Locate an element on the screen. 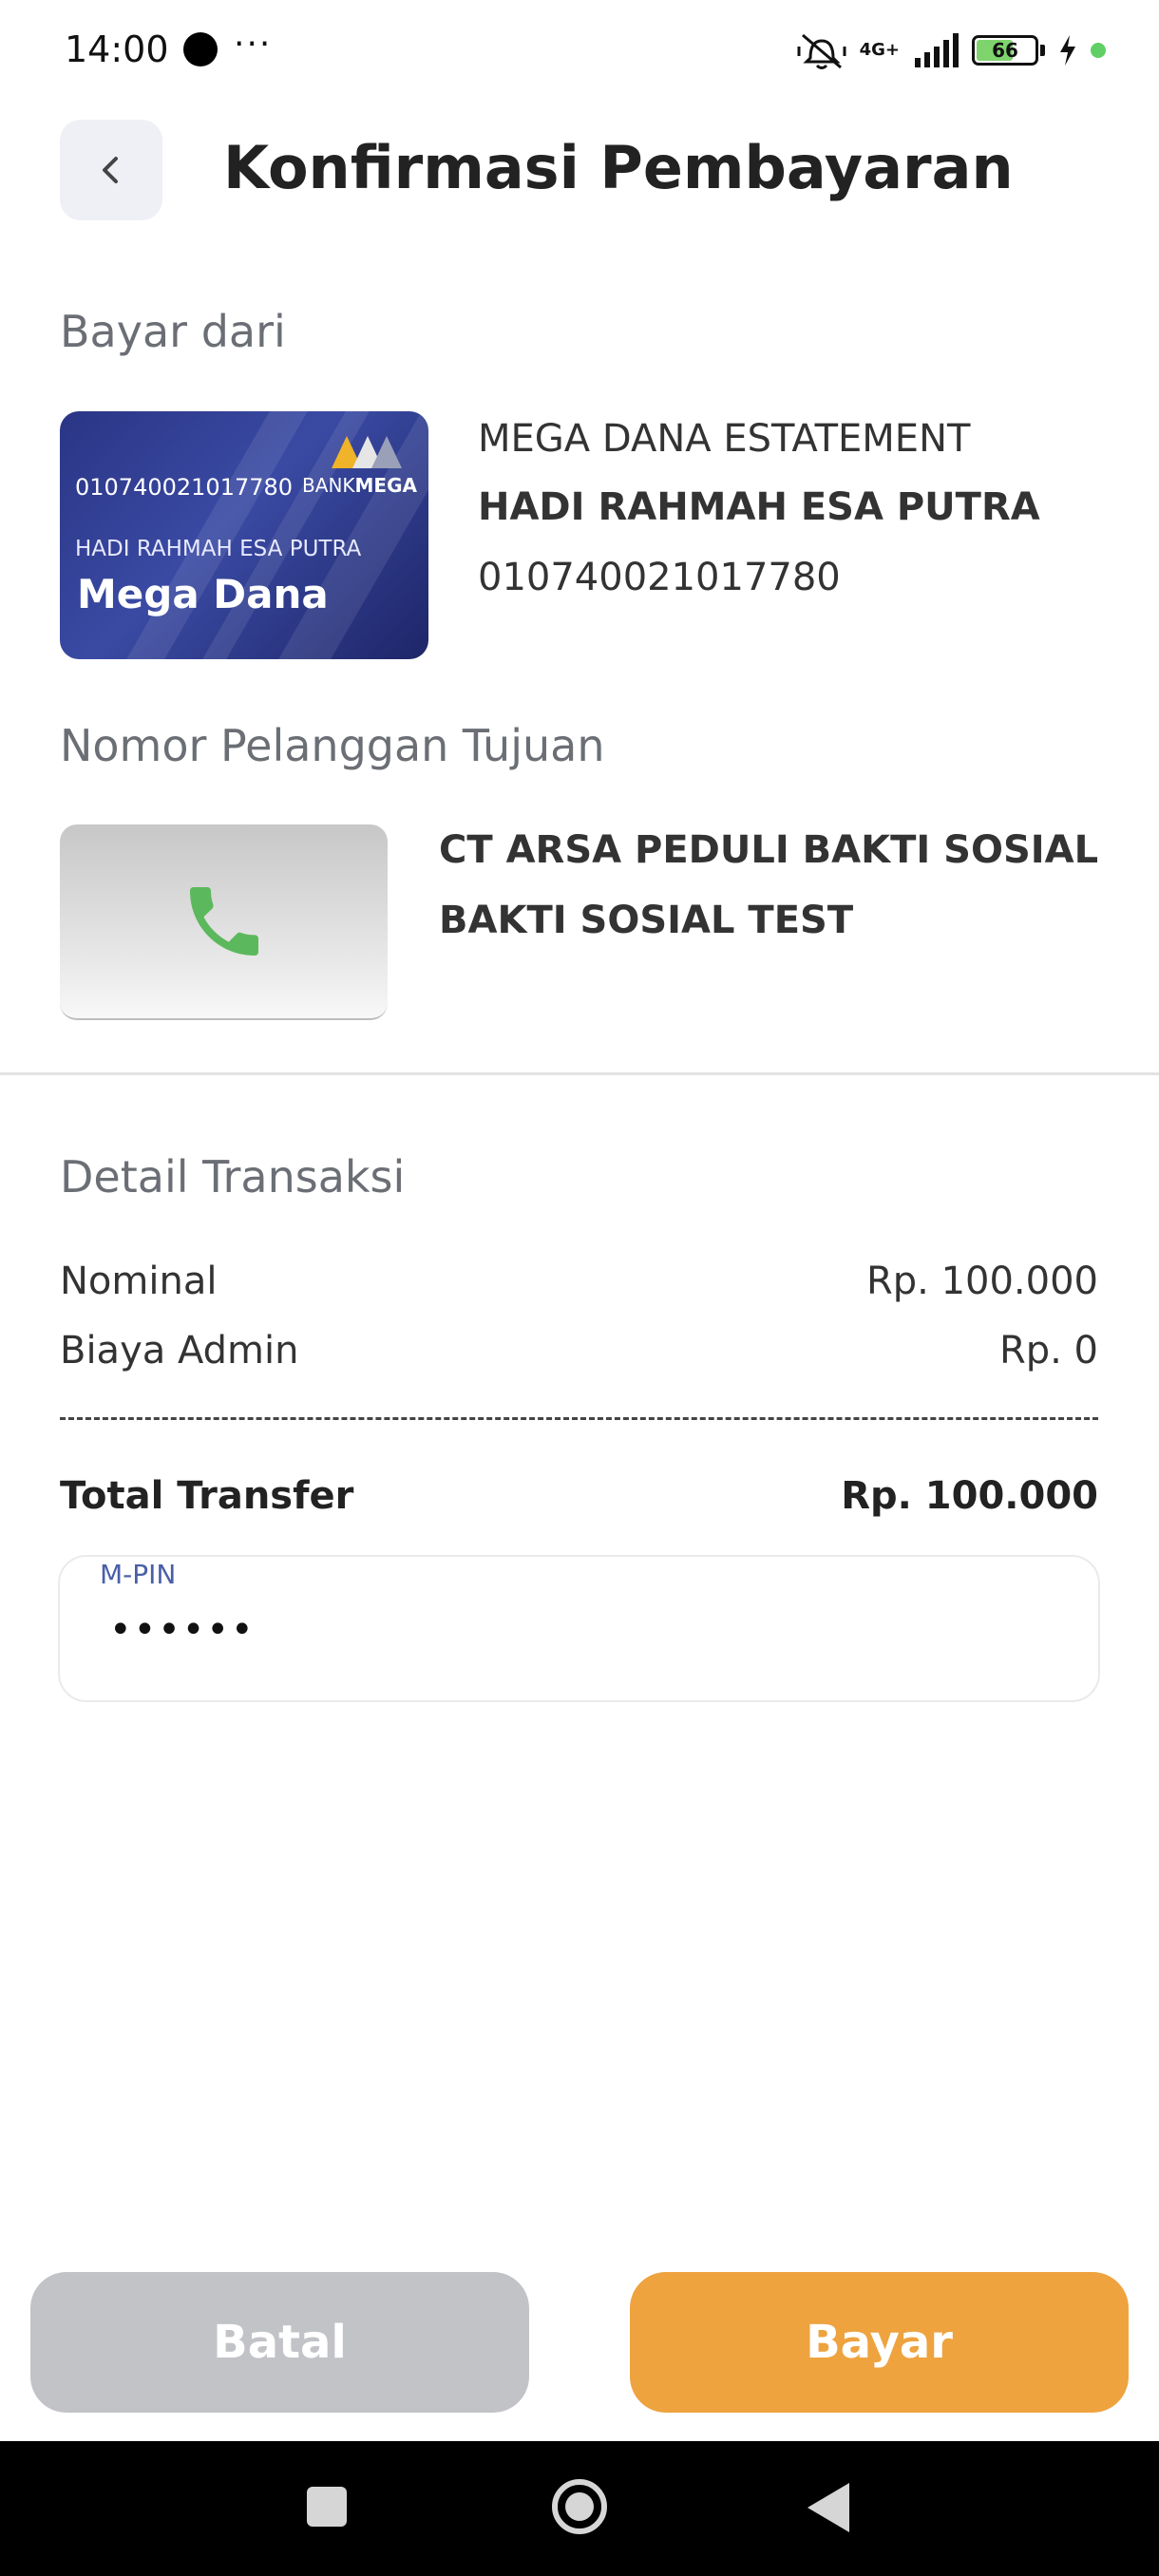  target-thumbnail is located at coordinates (224, 922).